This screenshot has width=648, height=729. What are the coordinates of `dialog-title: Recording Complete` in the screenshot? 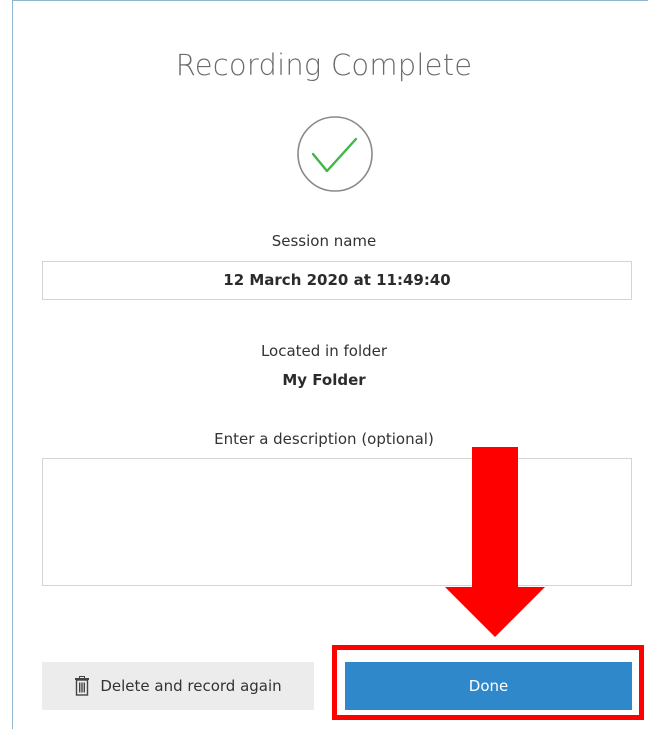 It's located at (324, 65).